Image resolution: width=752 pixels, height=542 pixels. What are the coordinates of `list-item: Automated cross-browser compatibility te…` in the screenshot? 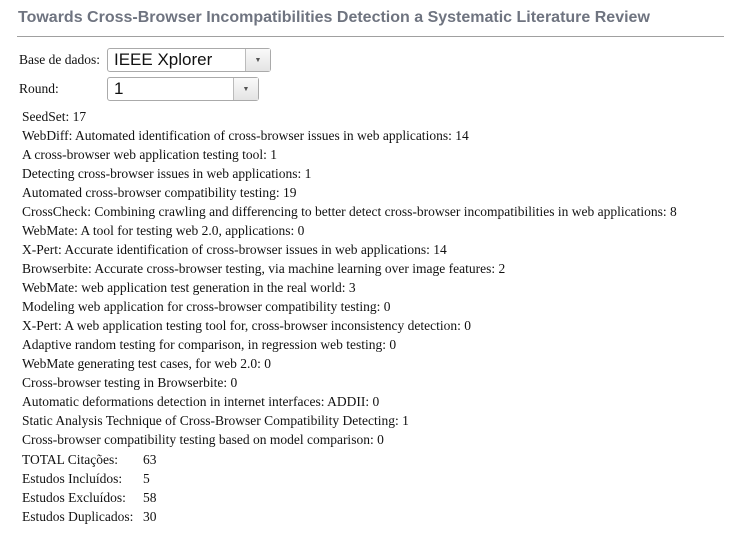 It's located at (159, 192).